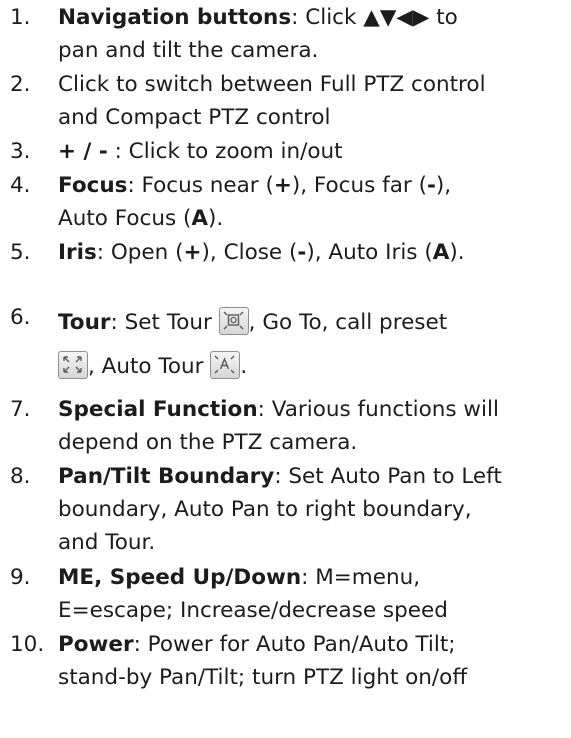 Image resolution: width=571 pixels, height=738 pixels. I want to click on item-title: Iris, so click(77, 252).